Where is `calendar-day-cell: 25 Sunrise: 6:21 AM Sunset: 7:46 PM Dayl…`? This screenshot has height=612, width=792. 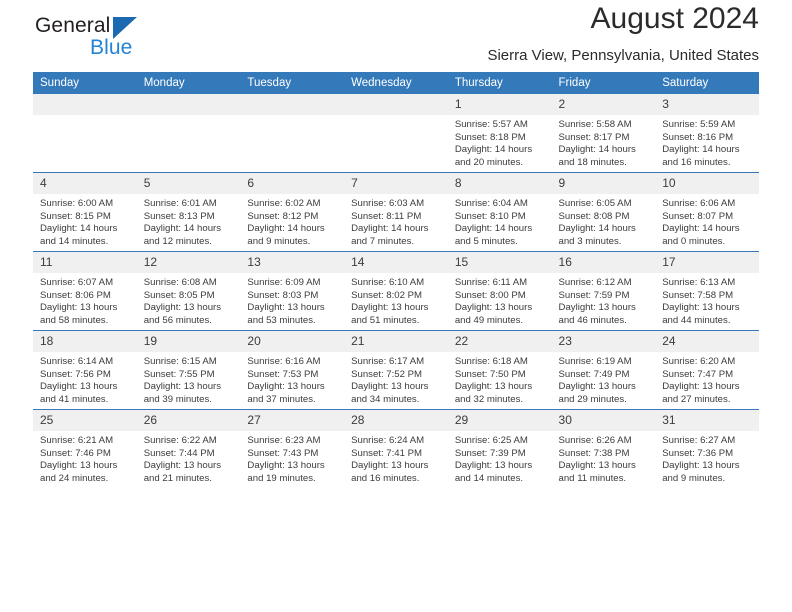
calendar-day-cell: 25 Sunrise: 6:21 AM Sunset: 7:46 PM Dayl… is located at coordinates (85, 448).